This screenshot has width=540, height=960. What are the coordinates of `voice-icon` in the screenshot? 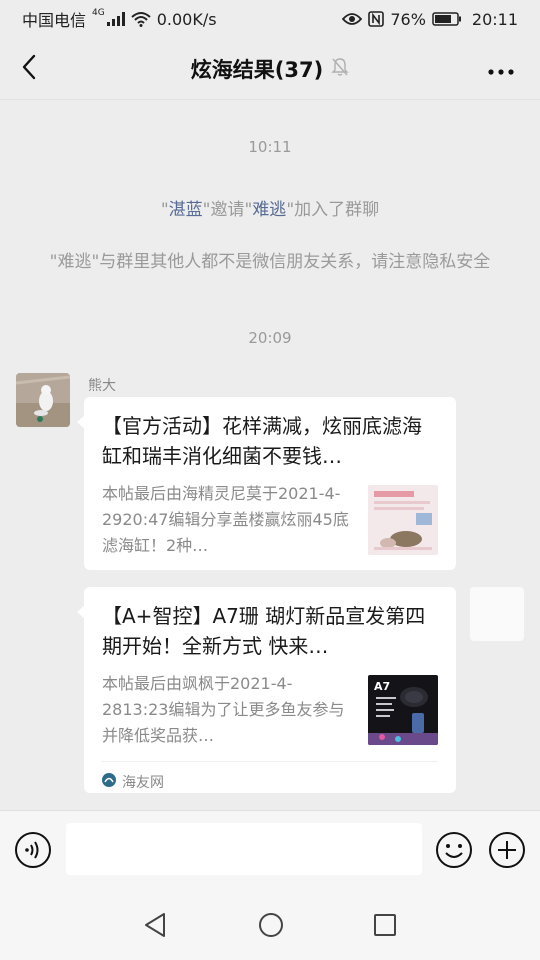 It's located at (33, 852).